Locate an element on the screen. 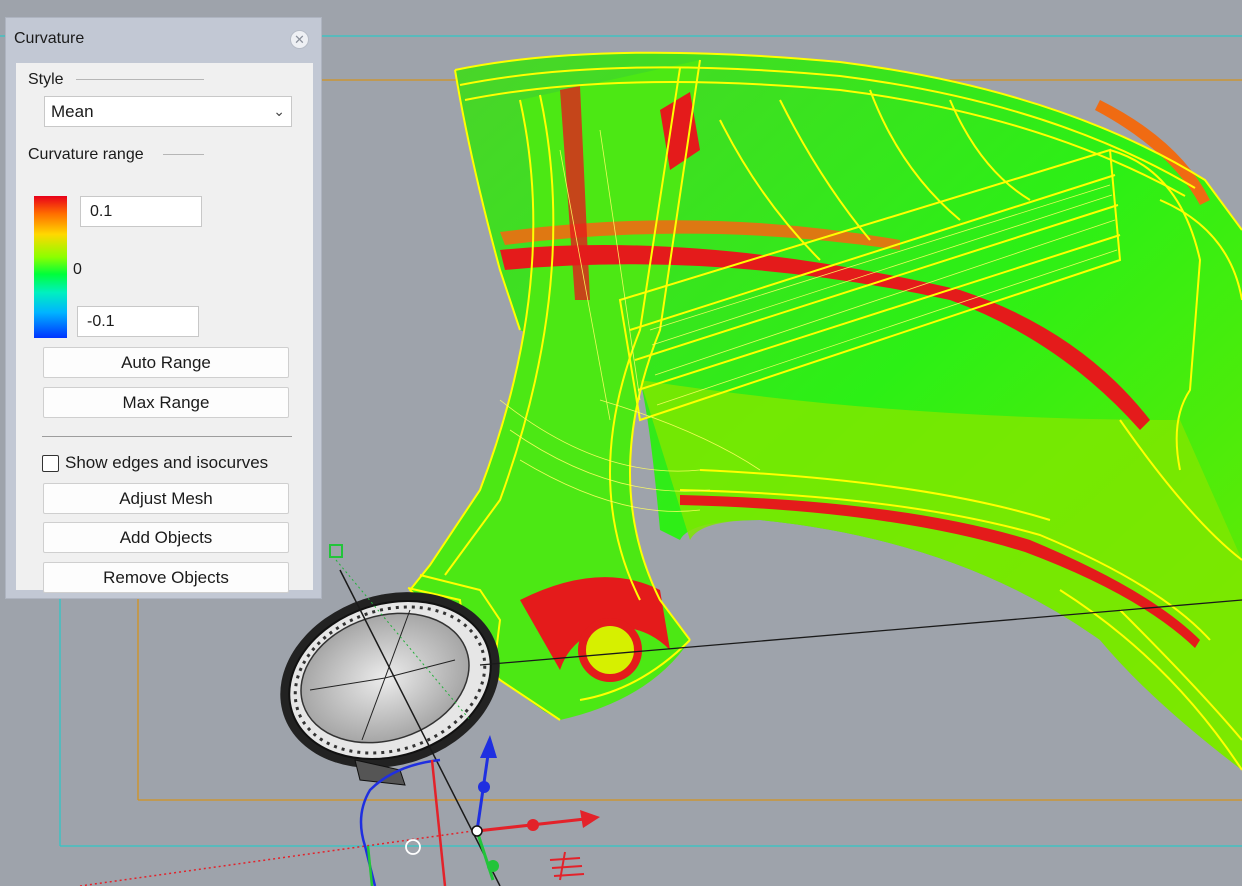 The width and height of the screenshot is (1242, 886). auto-range-button: Auto Range is located at coordinates (166, 362).